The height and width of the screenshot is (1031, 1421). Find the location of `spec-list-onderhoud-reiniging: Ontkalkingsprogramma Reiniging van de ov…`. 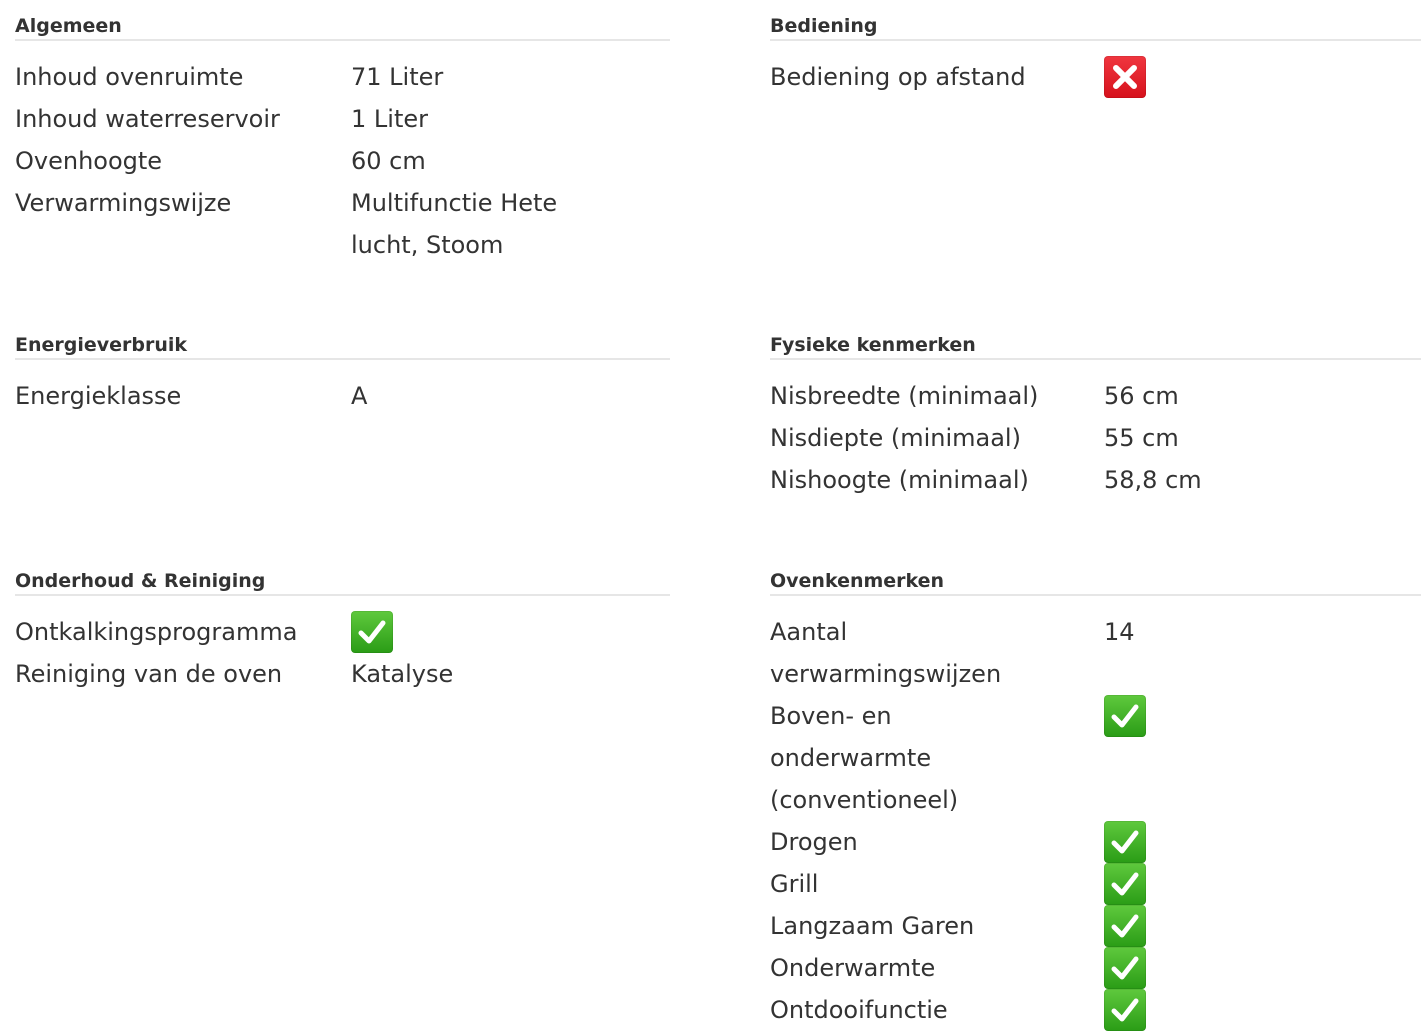

spec-list-onderhoud-reiniging: Ontkalkingsprogramma Reiniging van de ov… is located at coordinates (342, 653).